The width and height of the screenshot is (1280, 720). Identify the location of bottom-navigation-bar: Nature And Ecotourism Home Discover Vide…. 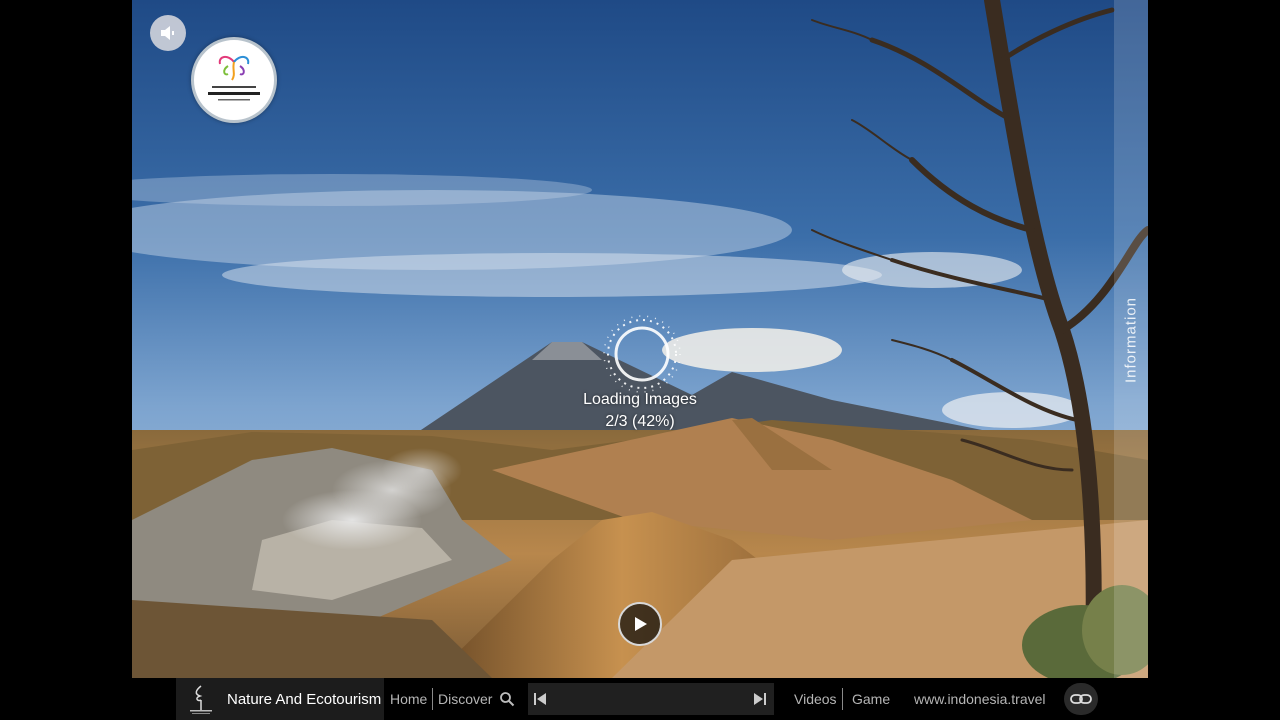
(640, 699).